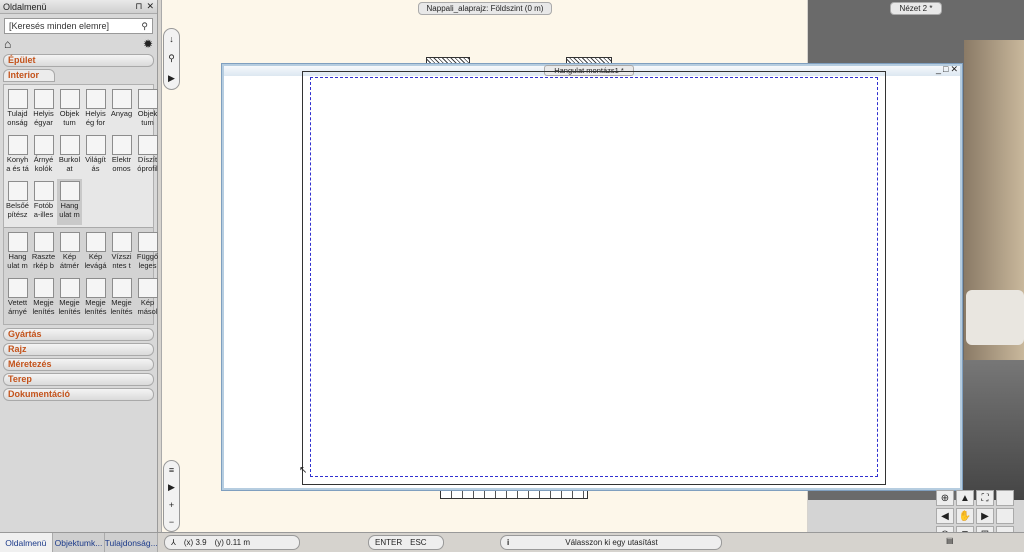  Describe the element at coordinates (147, 261) in the screenshot. I see `subtool-label: Függő leges` at that location.